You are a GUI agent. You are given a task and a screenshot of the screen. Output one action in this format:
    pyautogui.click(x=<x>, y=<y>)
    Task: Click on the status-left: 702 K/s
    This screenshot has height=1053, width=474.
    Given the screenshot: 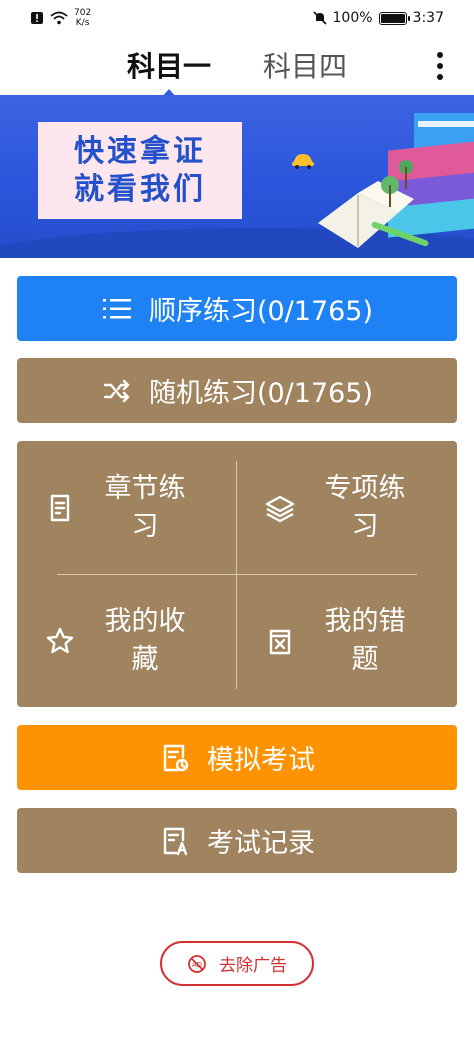 What is the action you would take?
    pyautogui.click(x=60, y=18)
    